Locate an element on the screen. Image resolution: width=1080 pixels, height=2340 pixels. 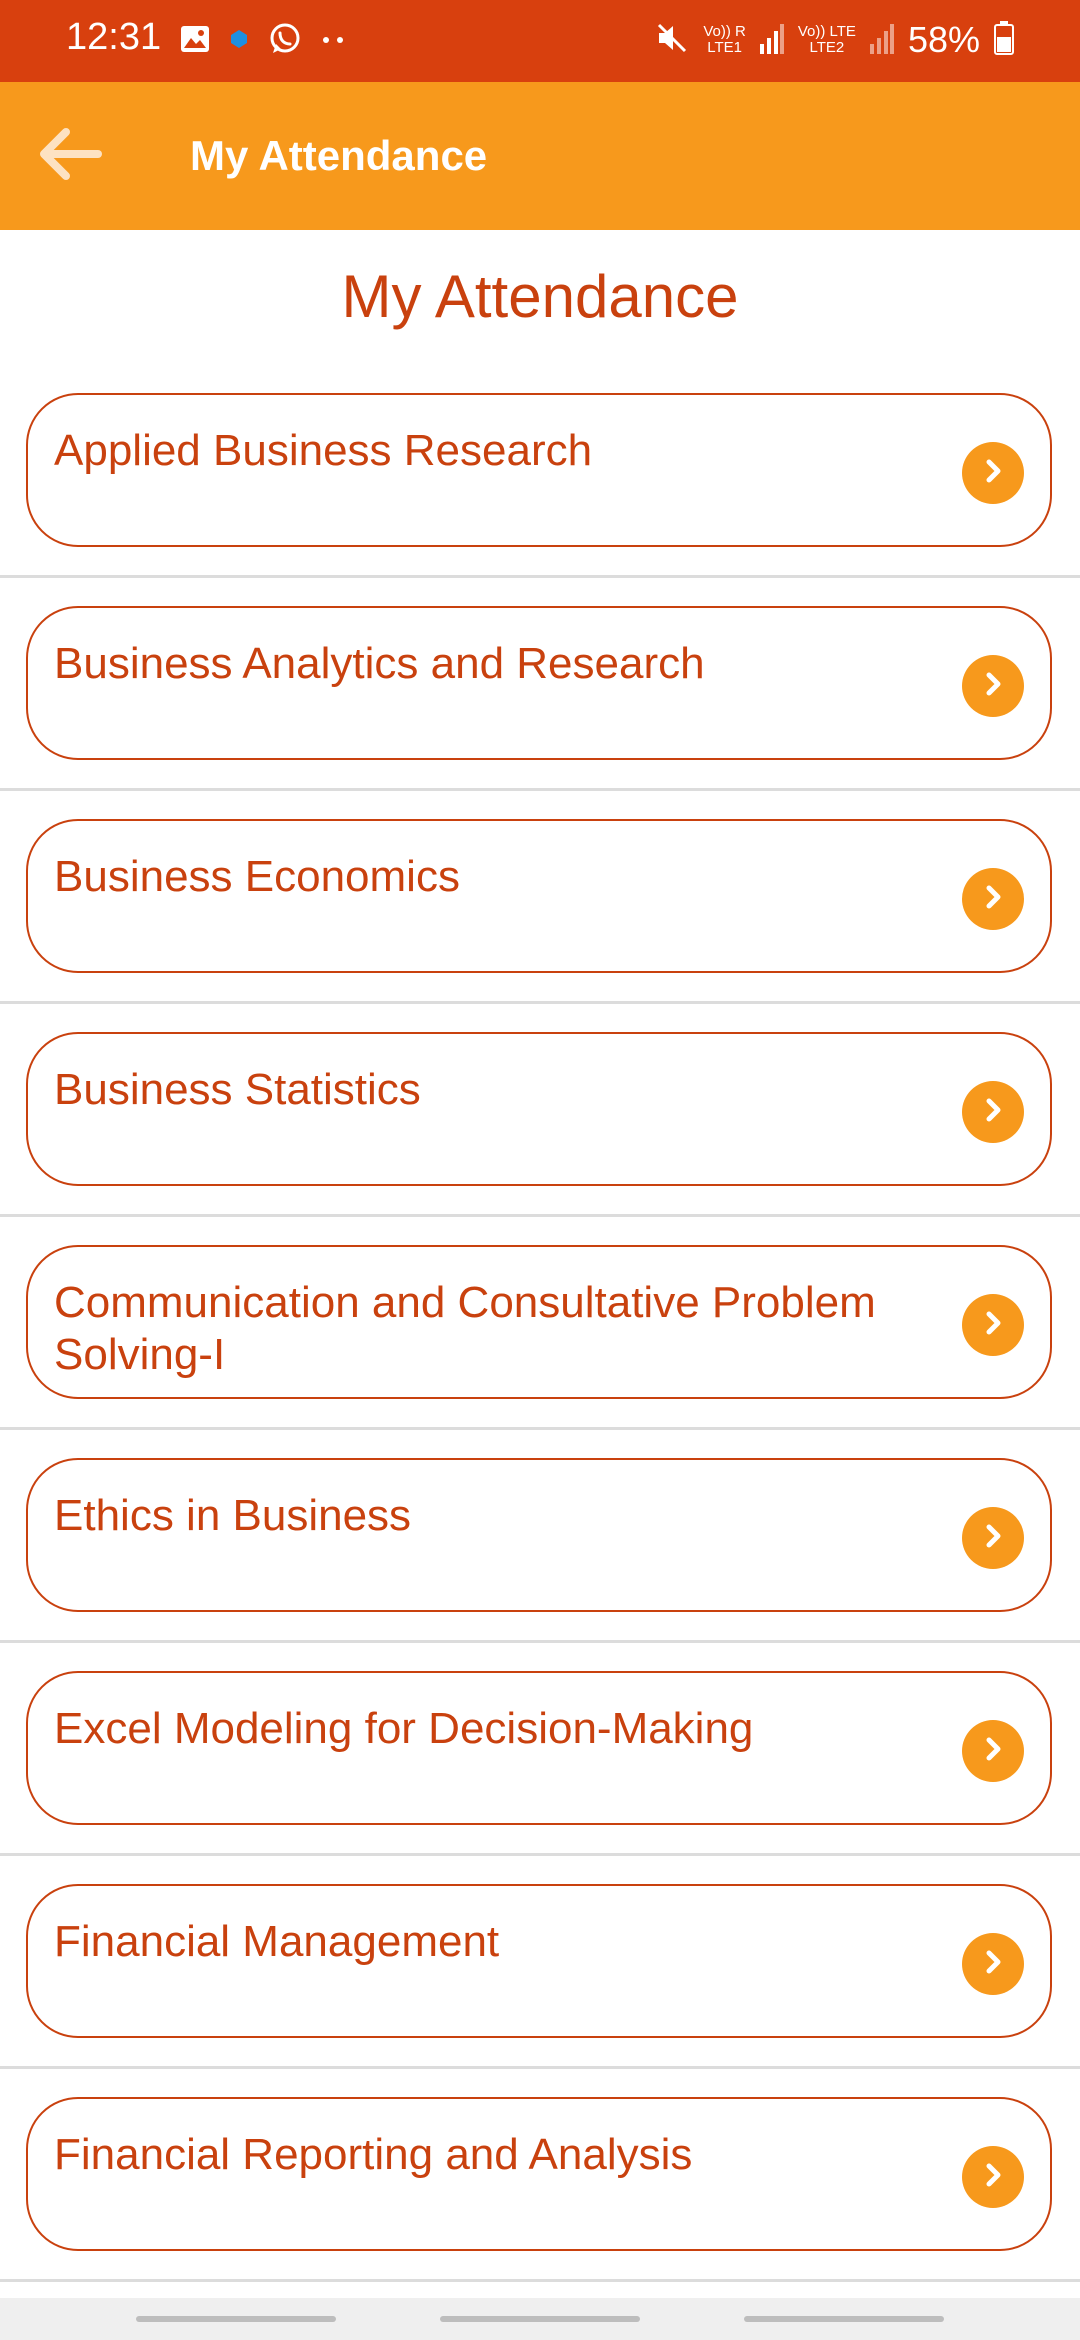
course-card-business-analytics-and-research: Business Analytics and Research is located at coordinates (539, 683).